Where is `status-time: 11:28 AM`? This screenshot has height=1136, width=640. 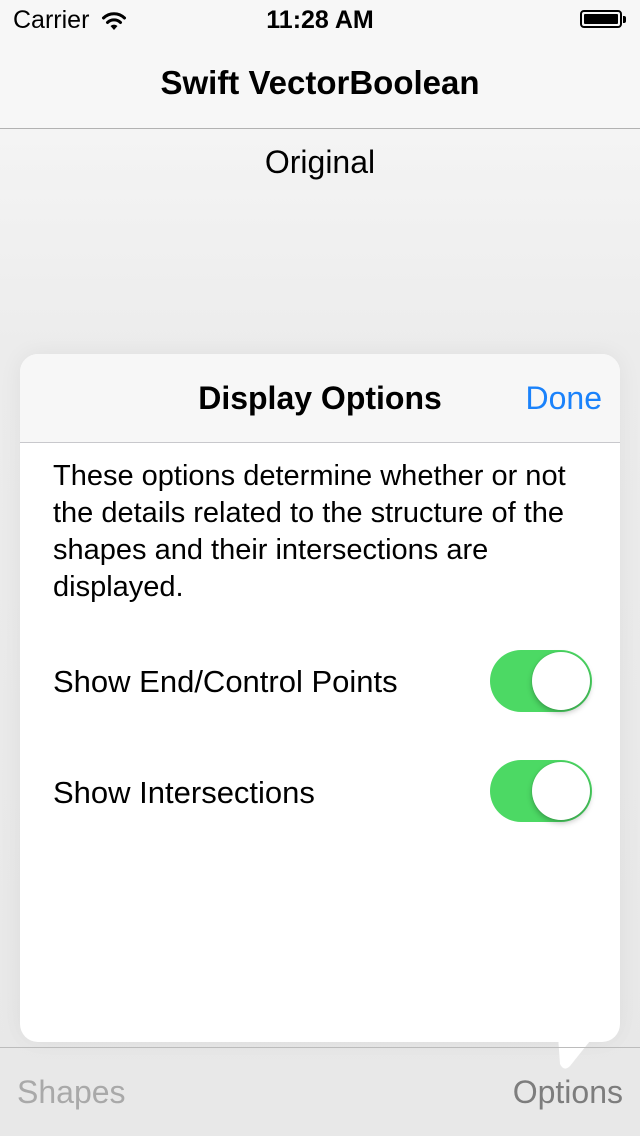
status-time: 11:28 AM is located at coordinates (320, 20).